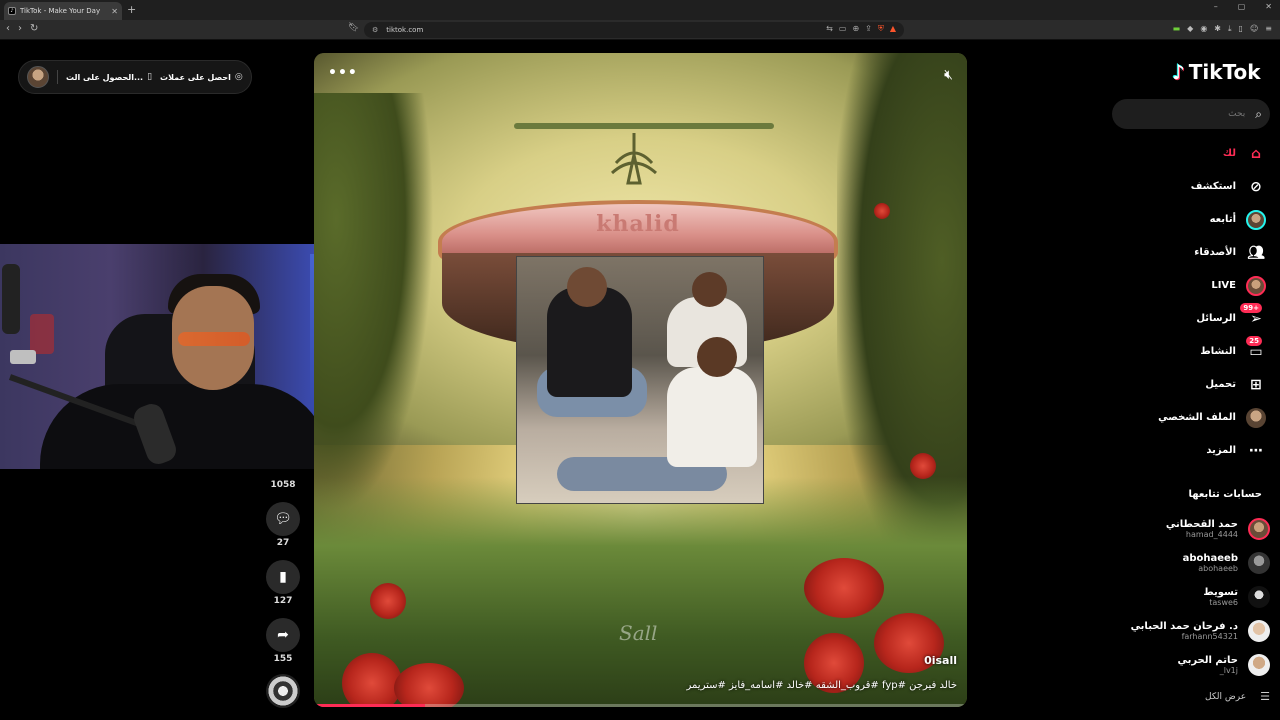 The image size is (1280, 720). What do you see at coordinates (185, 426) in the screenshot?
I see `streamer-body` at bounding box center [185, 426].